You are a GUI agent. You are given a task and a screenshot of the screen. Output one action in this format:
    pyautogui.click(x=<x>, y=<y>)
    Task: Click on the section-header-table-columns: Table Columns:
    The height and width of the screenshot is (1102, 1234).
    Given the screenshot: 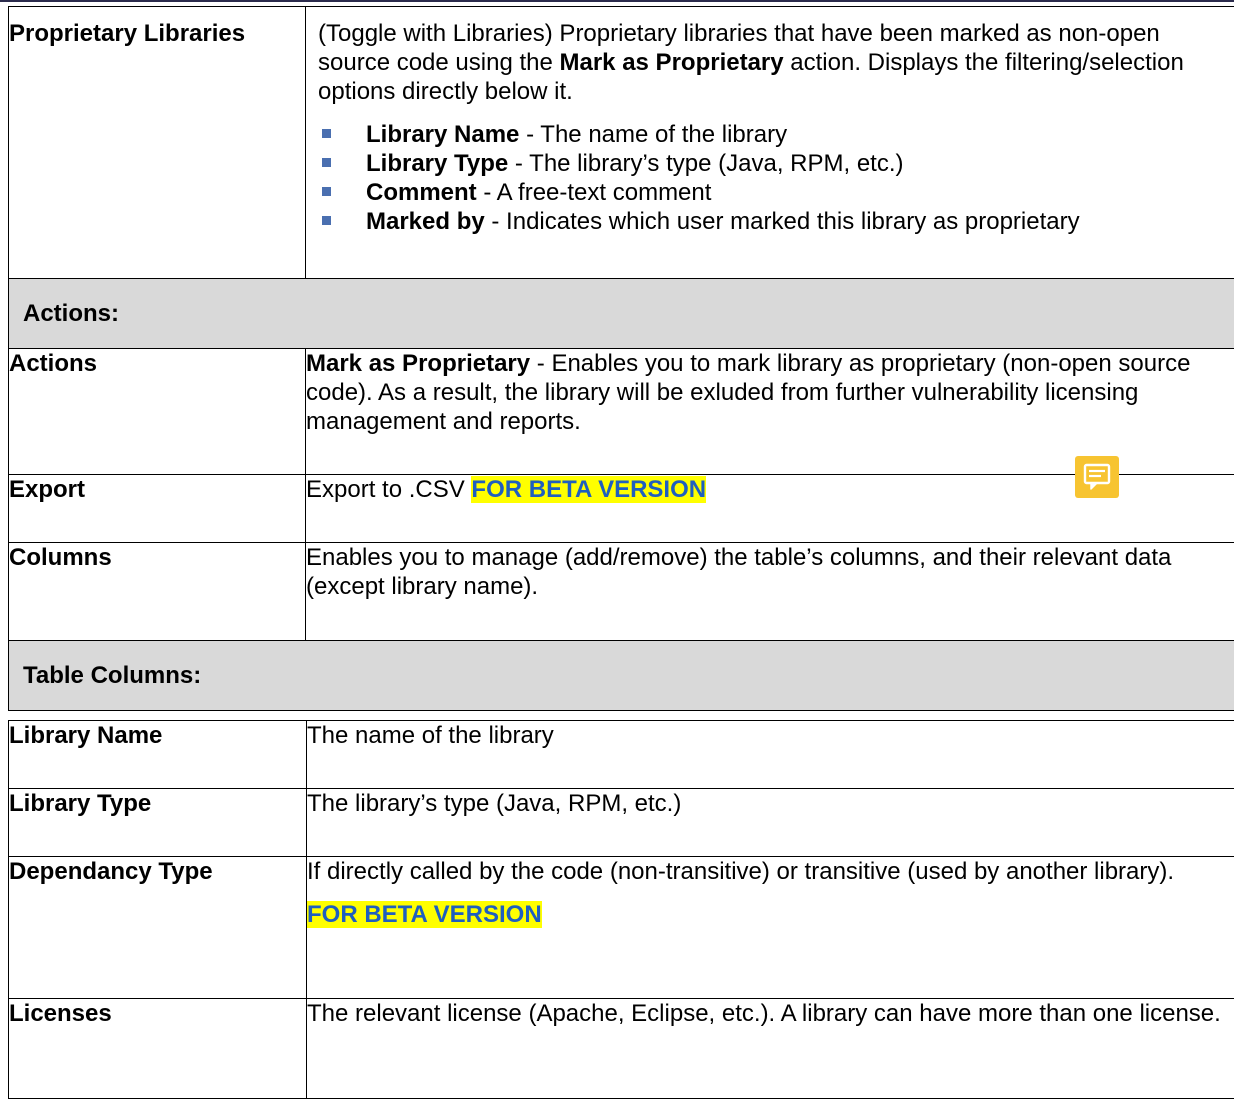 What is the action you would take?
    pyautogui.click(x=621, y=675)
    